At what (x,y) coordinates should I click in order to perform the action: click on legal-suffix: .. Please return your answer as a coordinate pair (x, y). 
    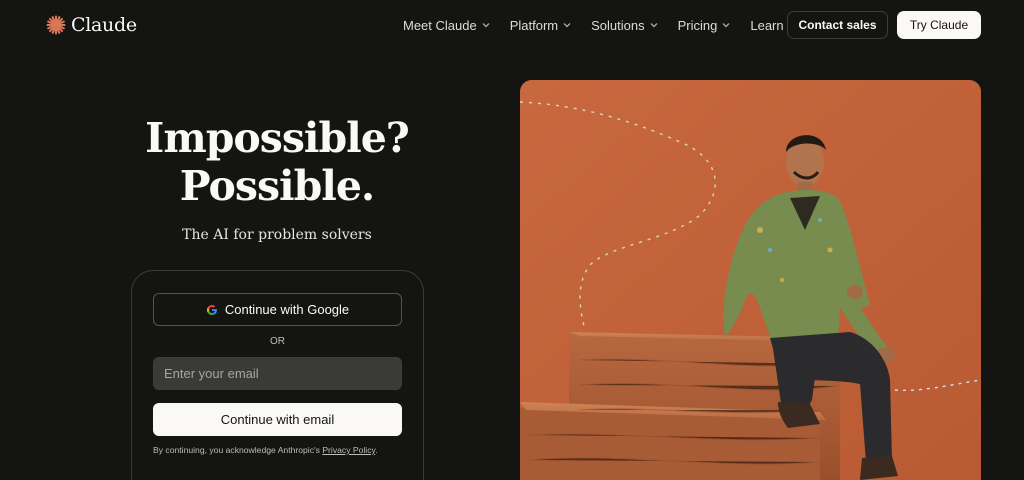
    Looking at the image, I should click on (376, 450).